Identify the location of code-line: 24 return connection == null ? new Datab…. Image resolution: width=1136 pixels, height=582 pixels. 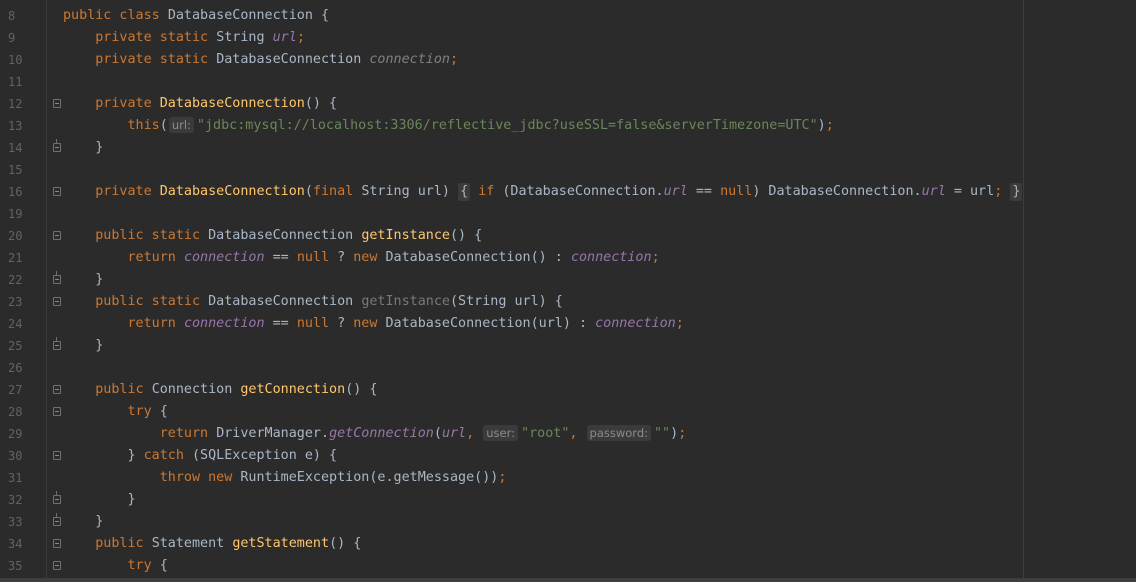
(568, 324).